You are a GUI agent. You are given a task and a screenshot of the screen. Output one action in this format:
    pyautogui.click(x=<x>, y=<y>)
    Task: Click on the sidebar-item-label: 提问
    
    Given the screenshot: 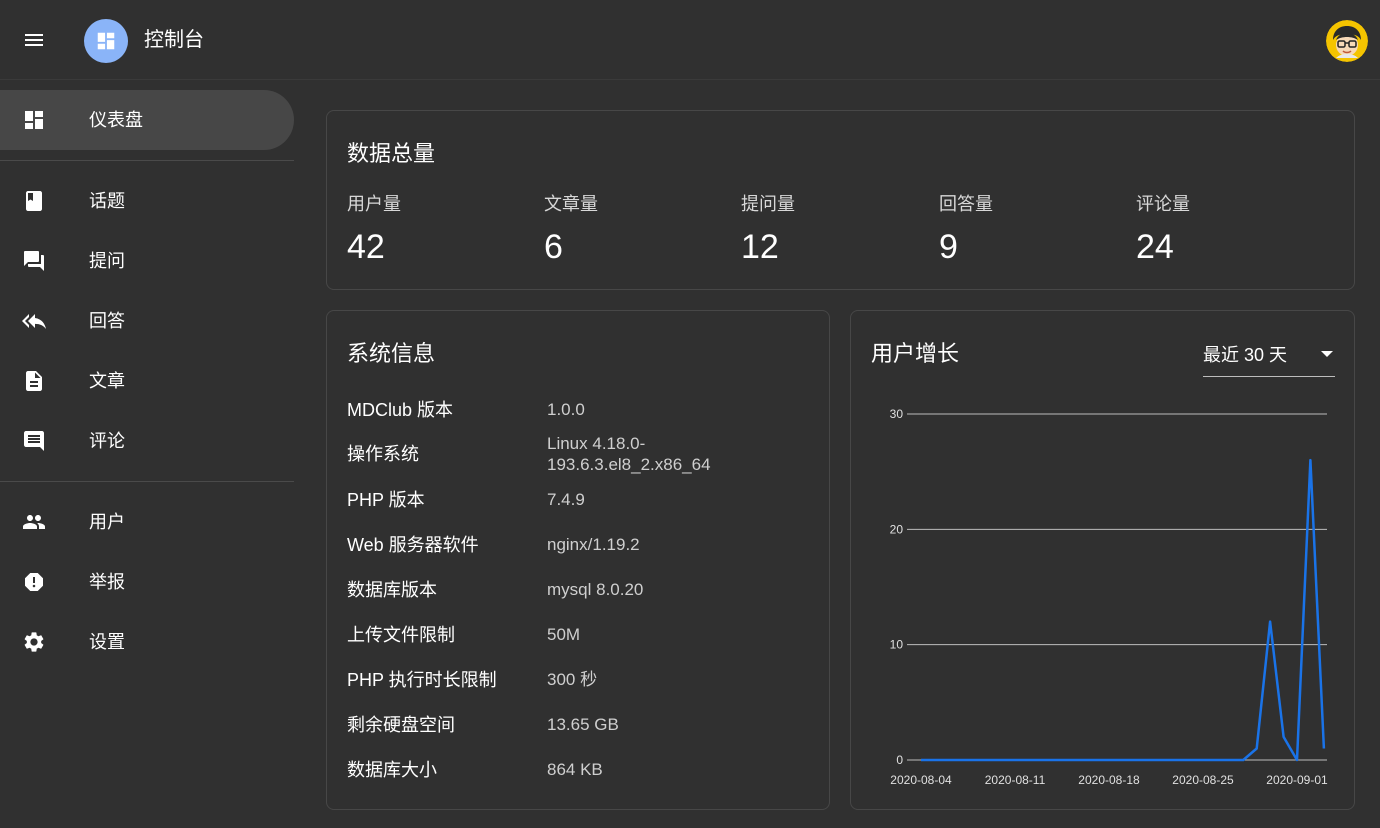 What is the action you would take?
    pyautogui.click(x=107, y=261)
    